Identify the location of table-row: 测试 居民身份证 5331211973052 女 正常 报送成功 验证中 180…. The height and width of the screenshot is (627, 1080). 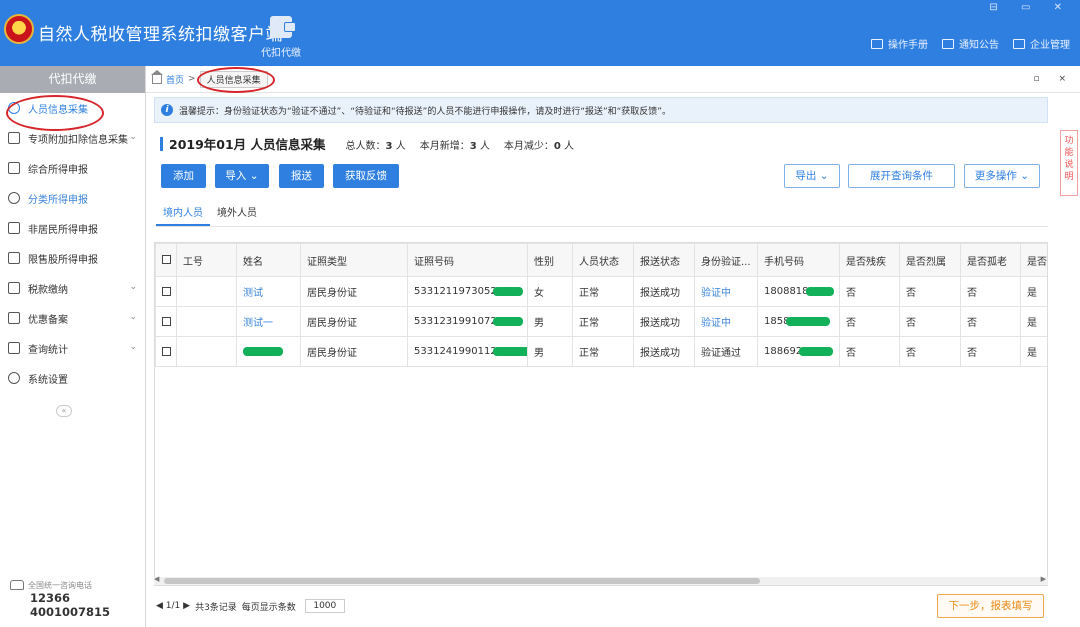
(601, 291).